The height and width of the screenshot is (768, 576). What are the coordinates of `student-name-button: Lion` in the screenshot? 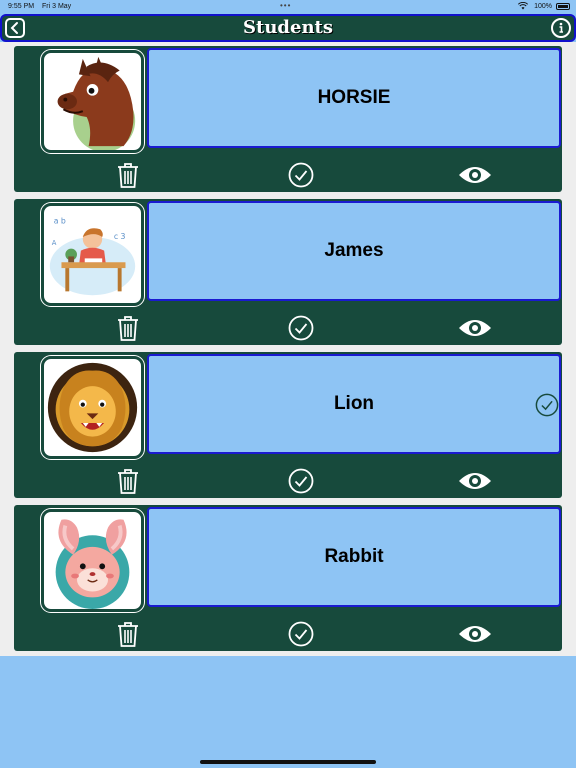 It's located at (354, 404).